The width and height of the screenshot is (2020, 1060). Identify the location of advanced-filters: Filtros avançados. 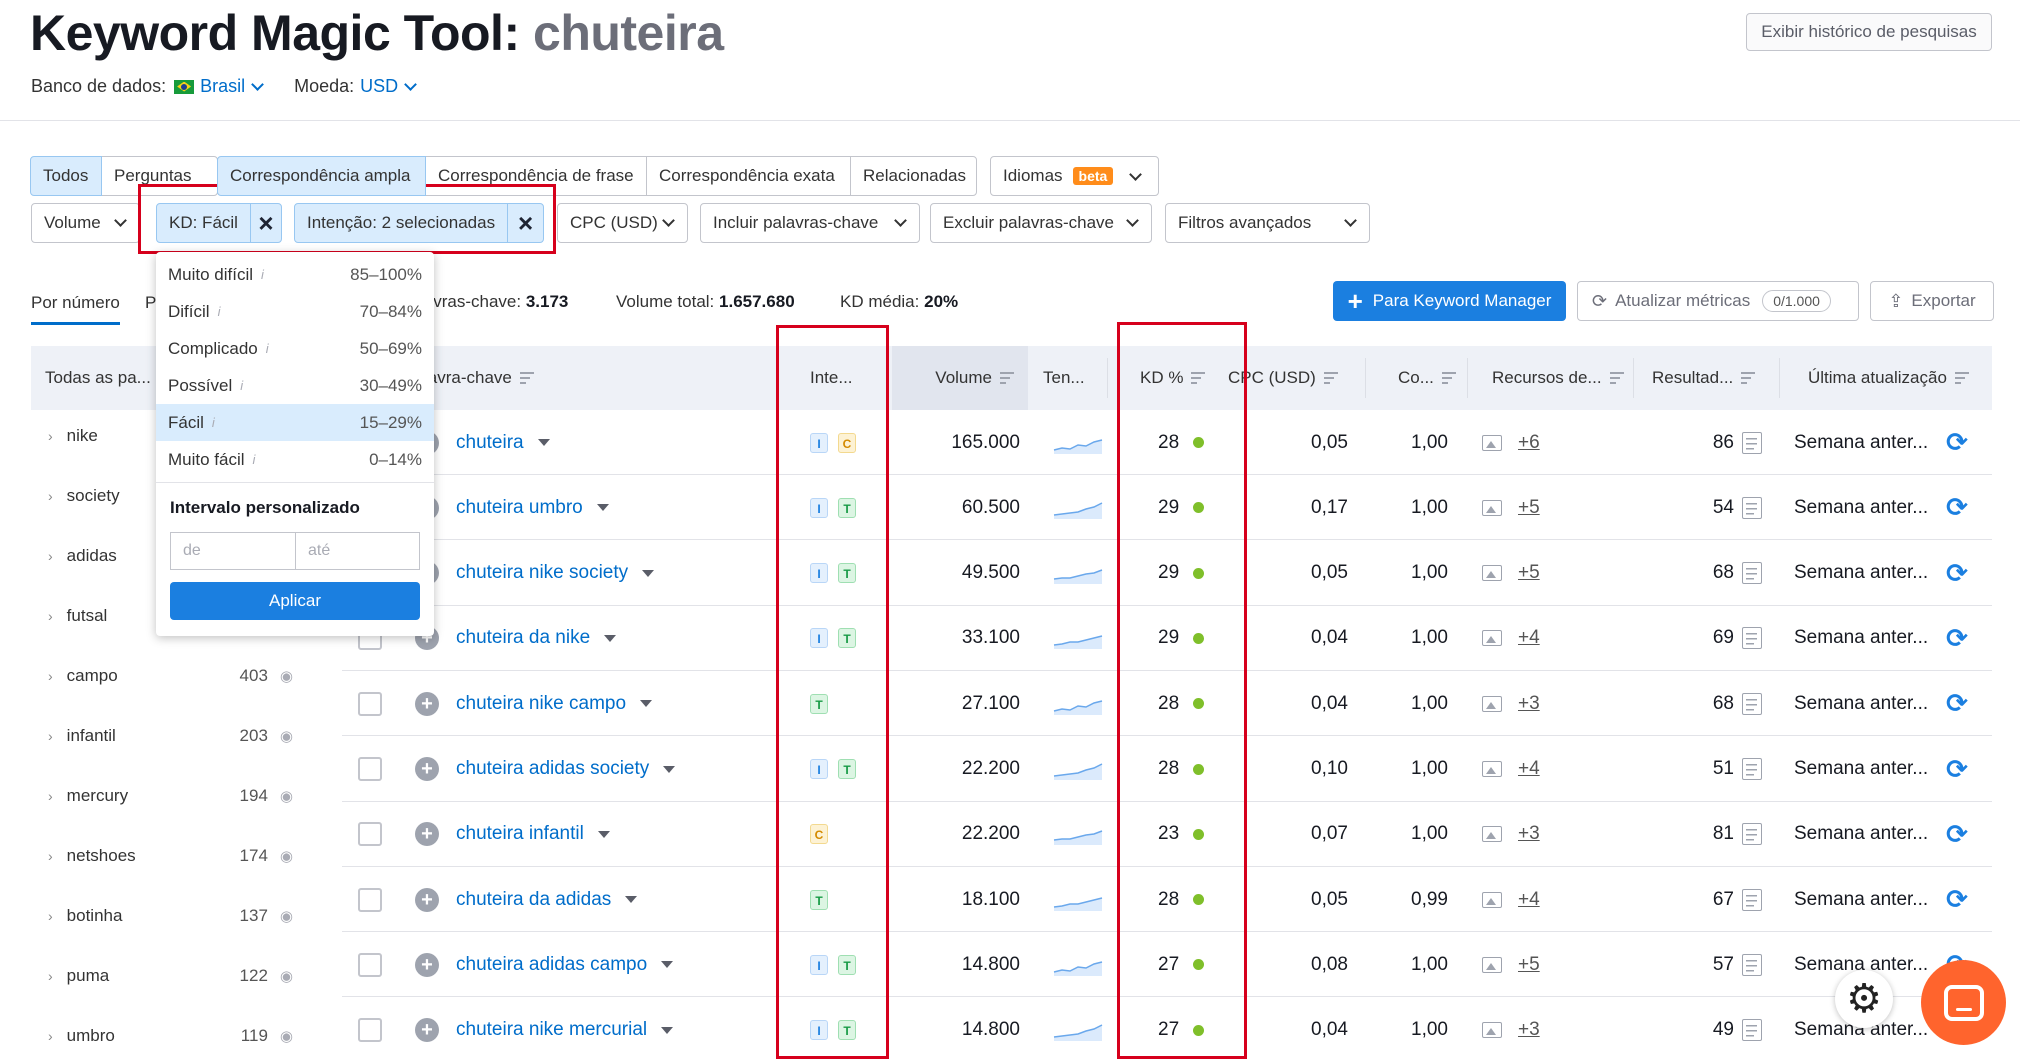
(1267, 223).